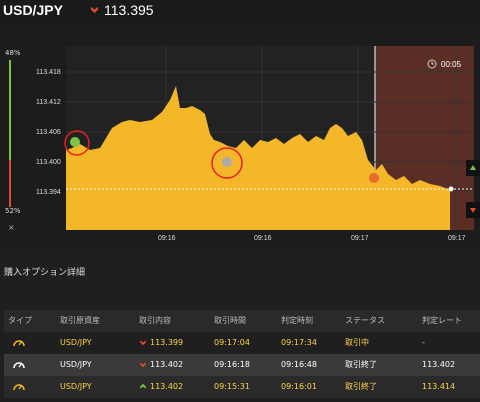  I want to click on up-percent-bar, so click(10, 110).